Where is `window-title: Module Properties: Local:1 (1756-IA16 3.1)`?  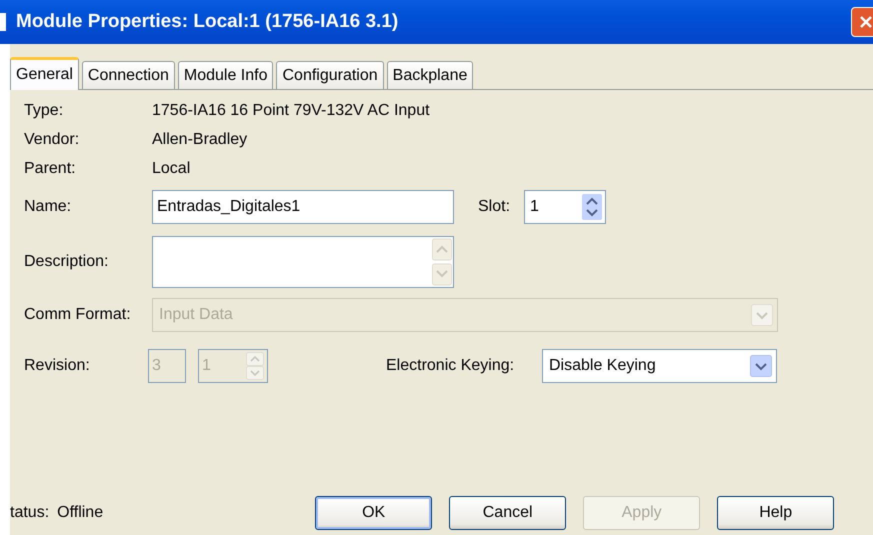
window-title: Module Properties: Local:1 (1756-IA16 3.1) is located at coordinates (208, 22).